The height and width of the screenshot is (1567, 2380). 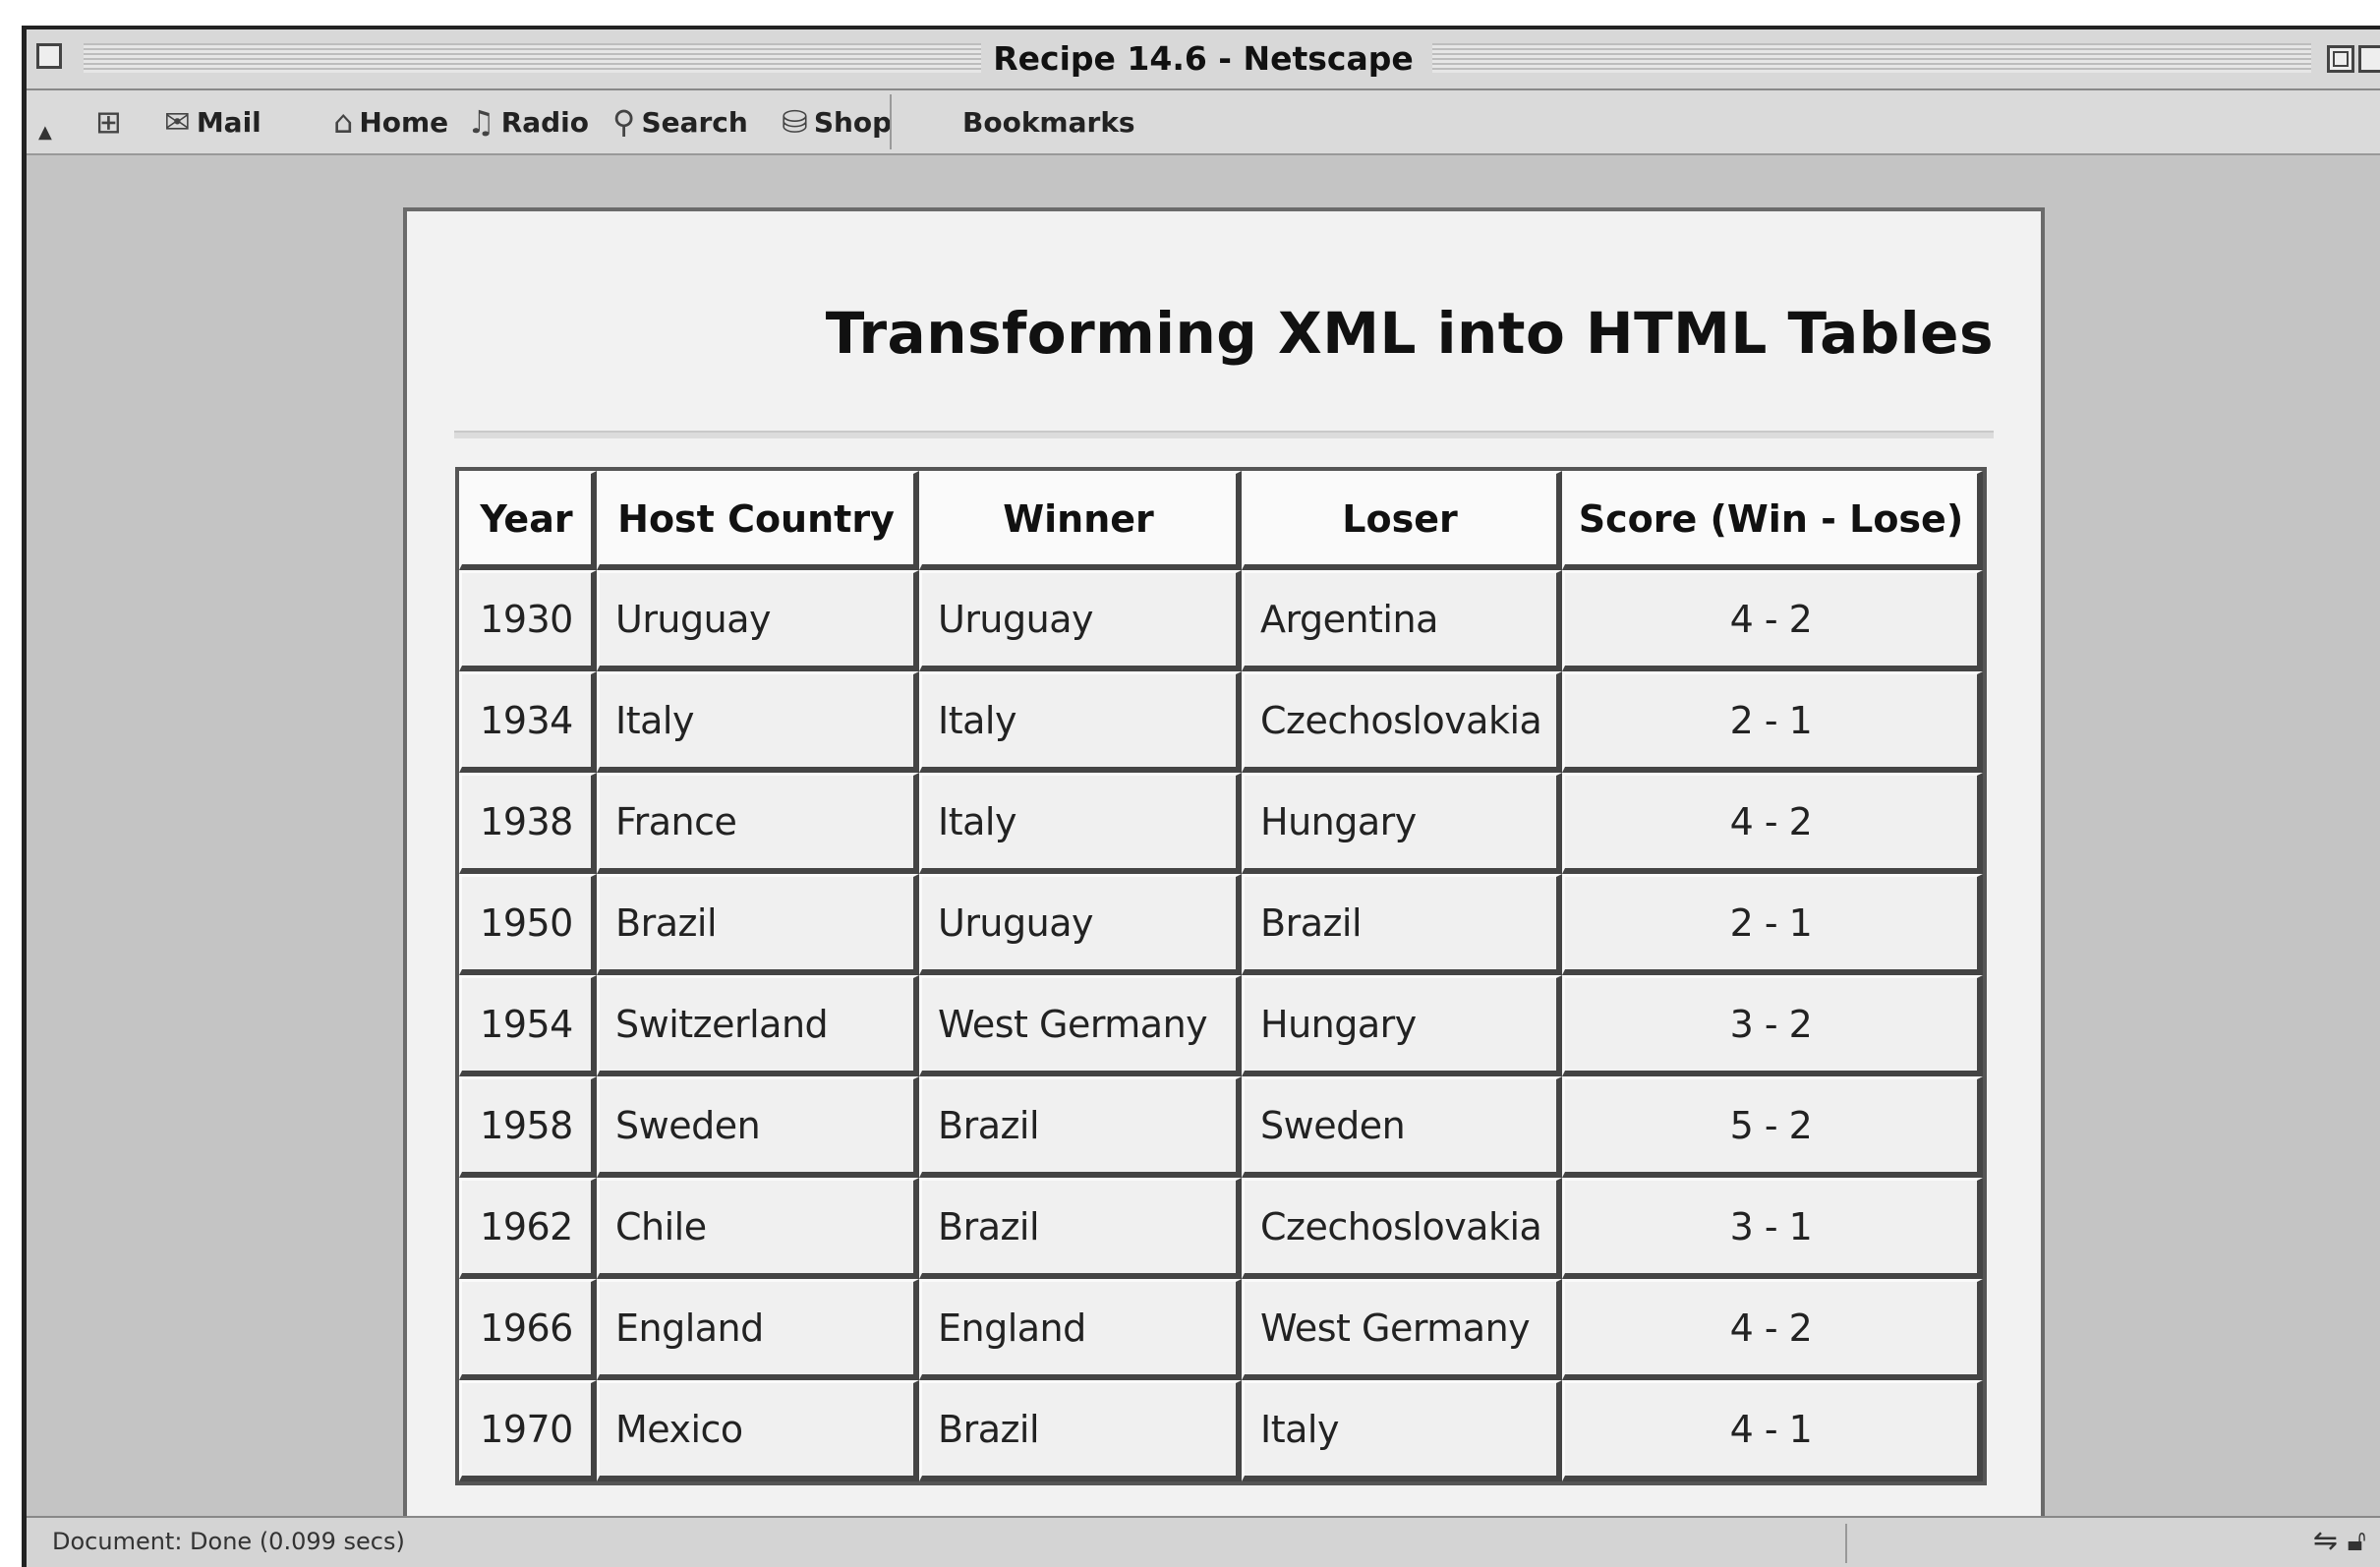 What do you see at coordinates (528, 520) in the screenshot?
I see `header-year: Year` at bounding box center [528, 520].